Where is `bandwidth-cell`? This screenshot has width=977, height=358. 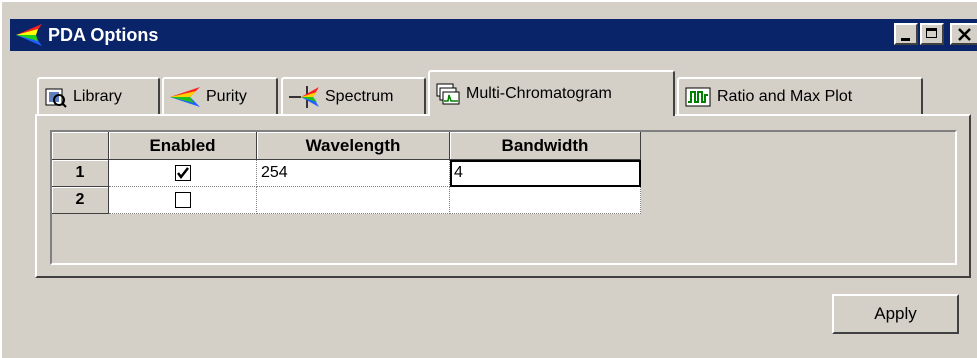
bandwidth-cell is located at coordinates (545, 200).